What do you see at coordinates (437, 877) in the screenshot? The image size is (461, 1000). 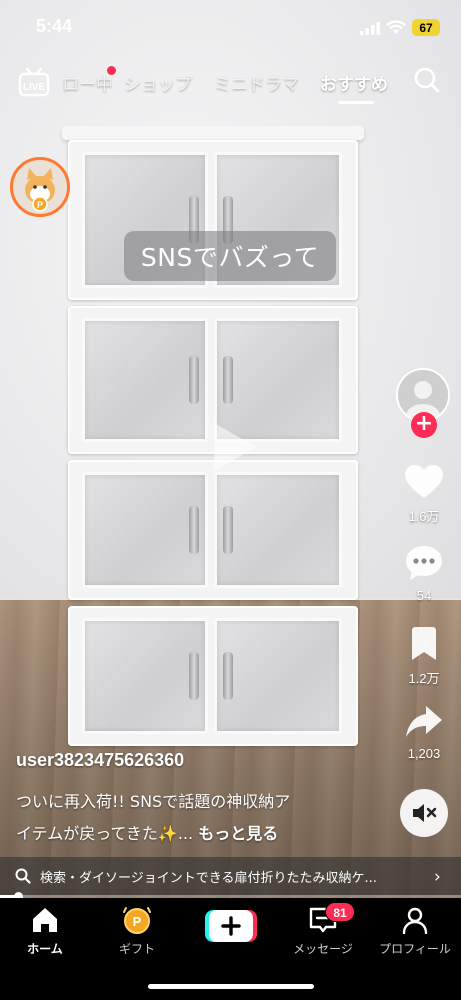 I see `chevron-right-icon: ›` at bounding box center [437, 877].